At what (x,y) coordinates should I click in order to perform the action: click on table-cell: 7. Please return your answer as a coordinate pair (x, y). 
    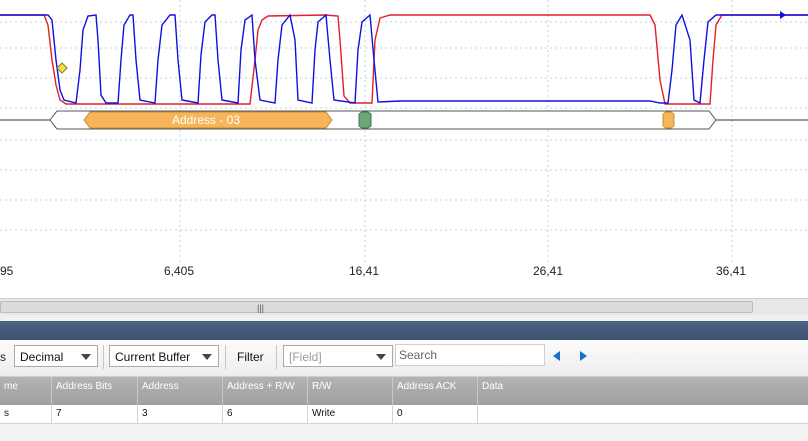
    Looking at the image, I should click on (95, 414).